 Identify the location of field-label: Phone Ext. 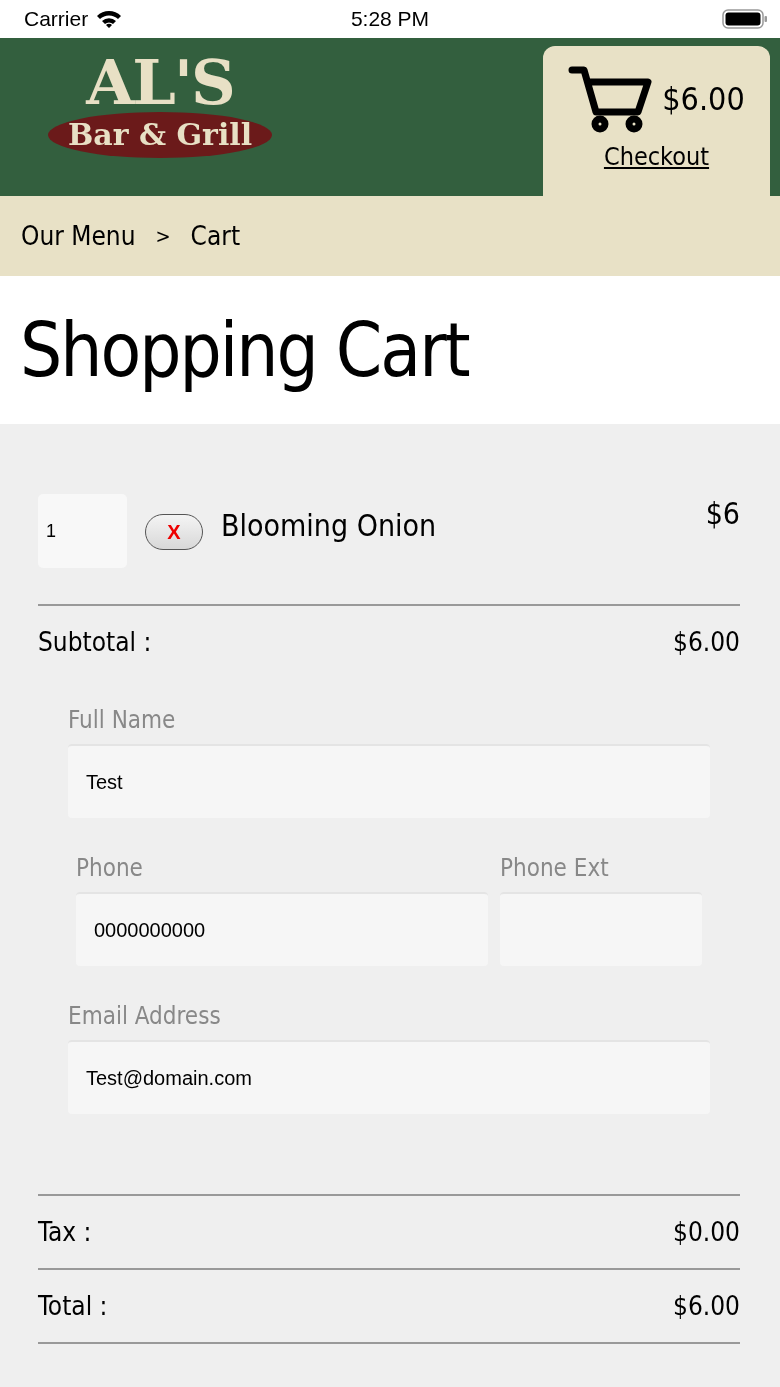
(555, 868).